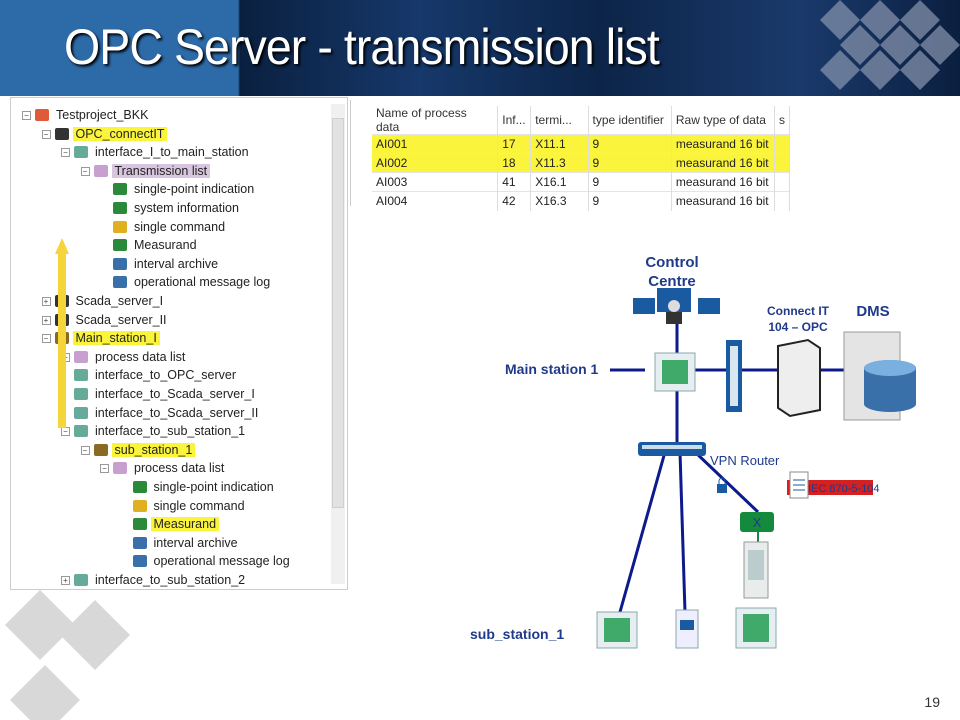  I want to click on vpn-router-label: VPN Router, so click(745, 460).